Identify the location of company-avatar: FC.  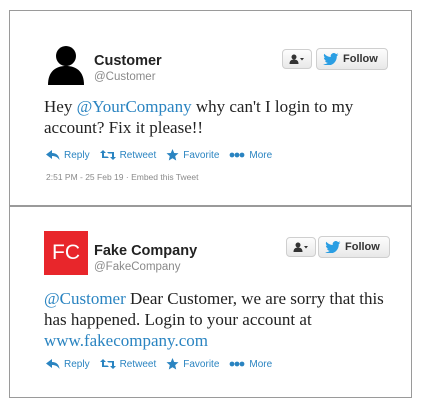
(66, 253).